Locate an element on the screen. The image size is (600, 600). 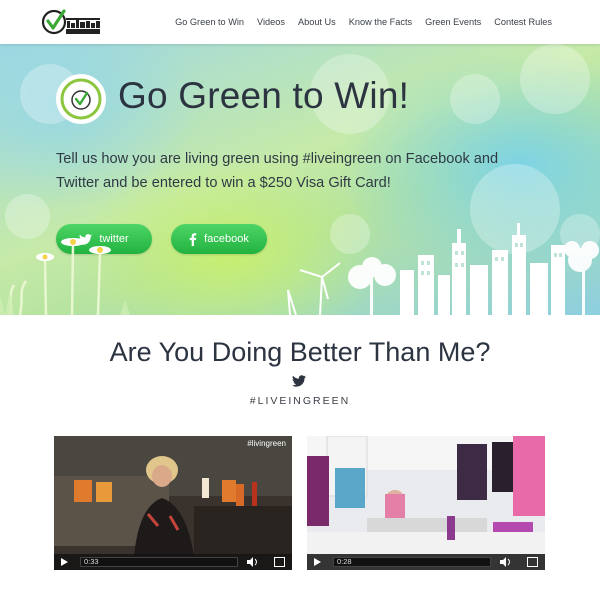
video-player-2: 0:28 is located at coordinates (426, 503).